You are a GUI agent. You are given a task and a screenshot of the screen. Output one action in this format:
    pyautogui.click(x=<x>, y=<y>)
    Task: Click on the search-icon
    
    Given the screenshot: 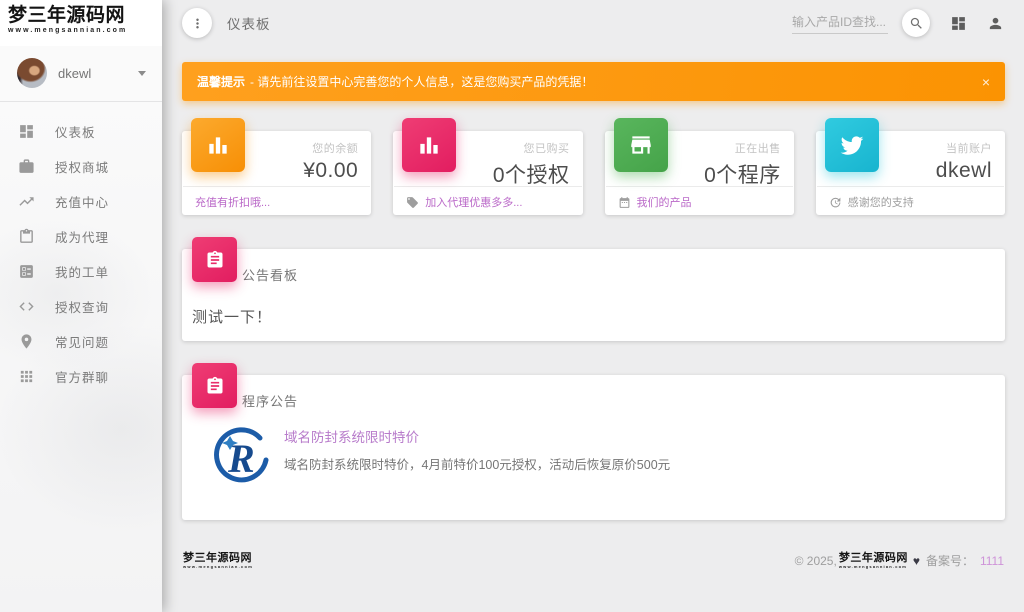 What is the action you would take?
    pyautogui.click(x=916, y=23)
    